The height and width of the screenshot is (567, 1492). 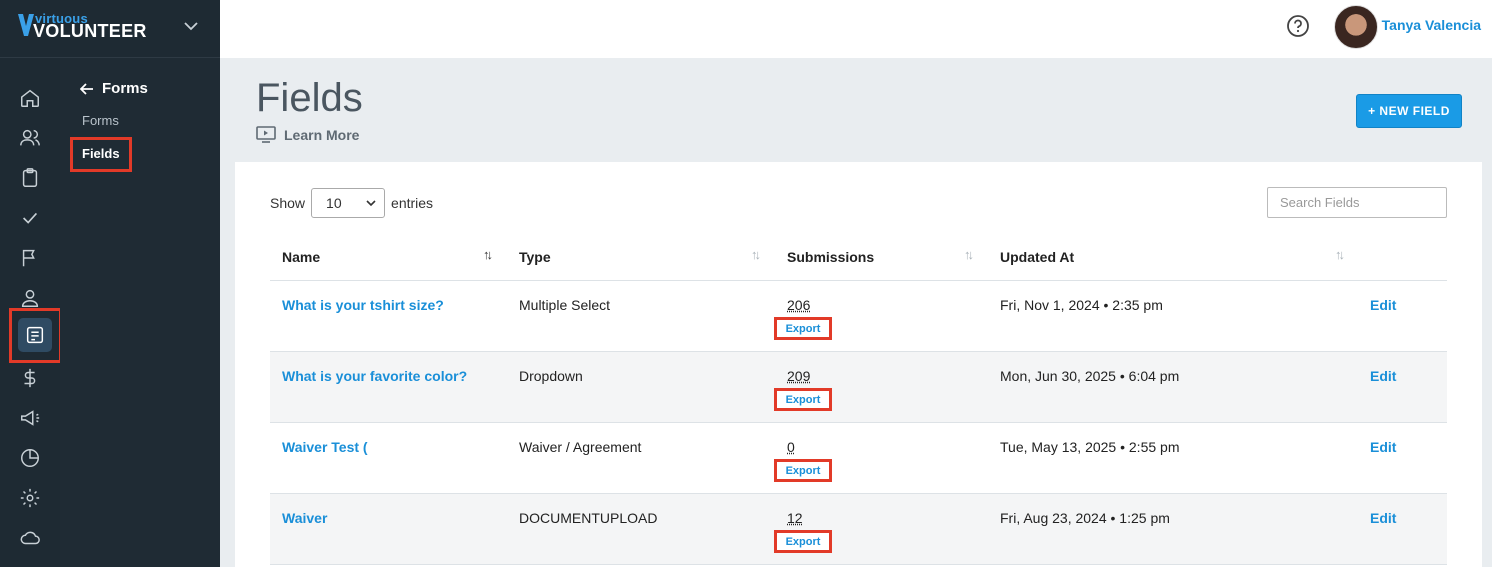 What do you see at coordinates (30, 258) in the screenshot?
I see `flag-icon` at bounding box center [30, 258].